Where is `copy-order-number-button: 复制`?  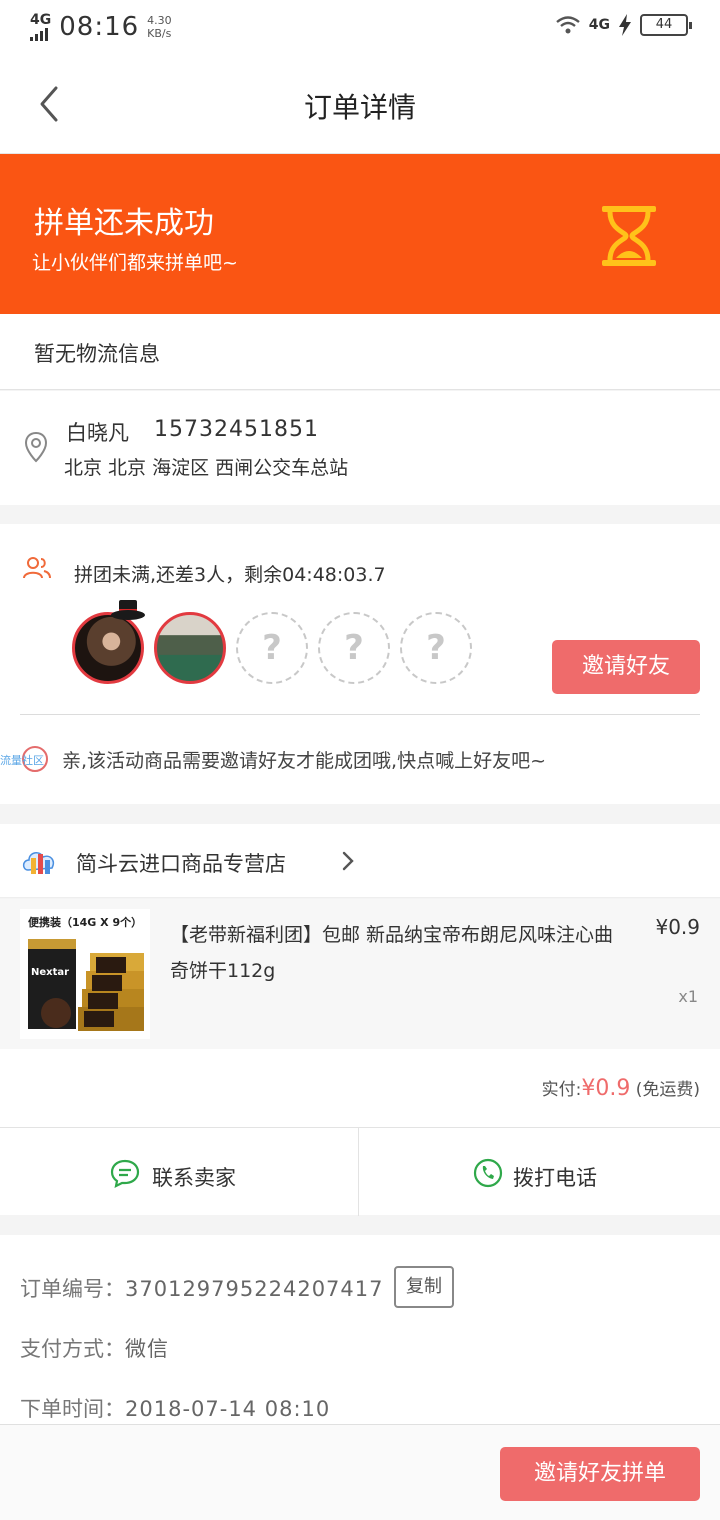 copy-order-number-button: 复制 is located at coordinates (424, 1287).